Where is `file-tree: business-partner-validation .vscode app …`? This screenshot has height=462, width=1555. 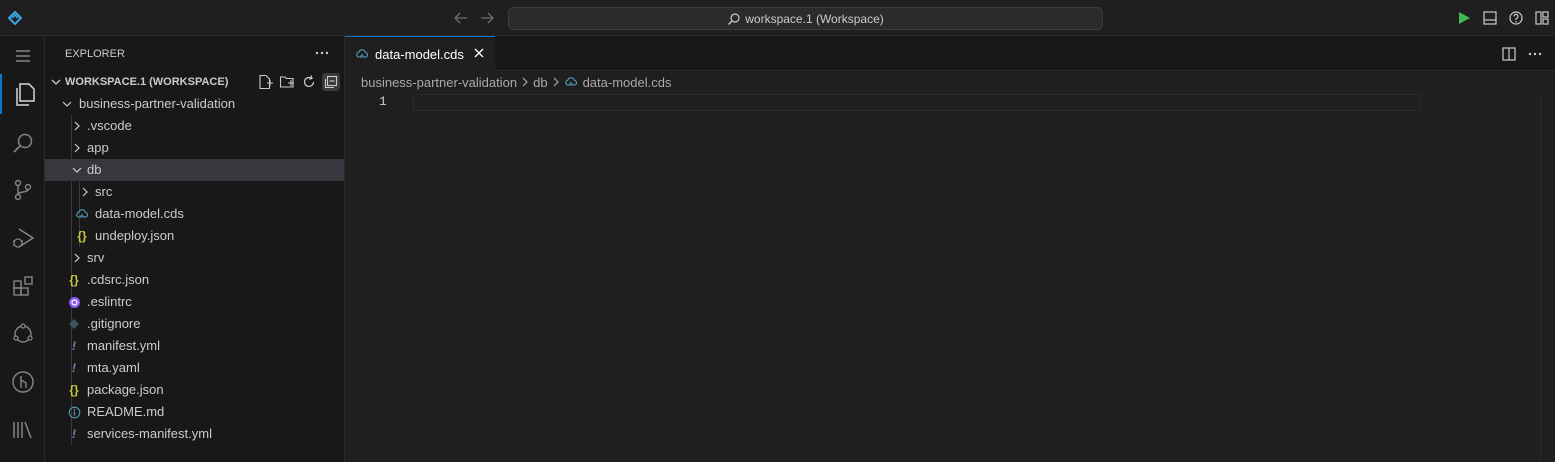
file-tree: business-partner-validation .vscode app … is located at coordinates (194, 269).